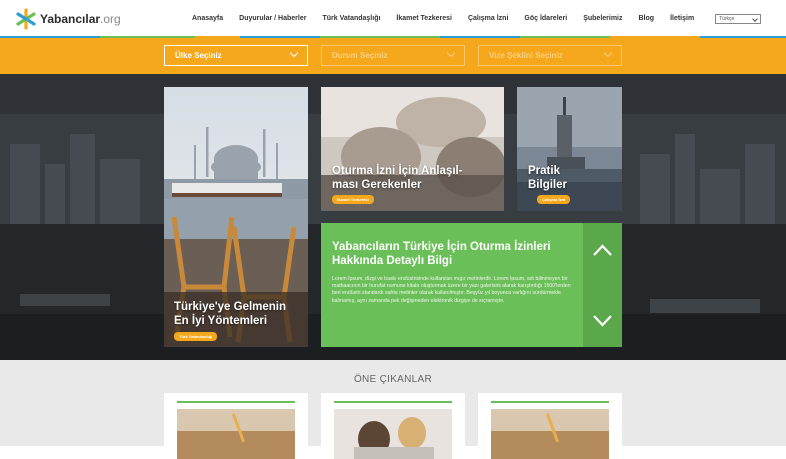 The height and width of the screenshot is (459, 786). I want to click on brand-tld: .org, so click(110, 19).